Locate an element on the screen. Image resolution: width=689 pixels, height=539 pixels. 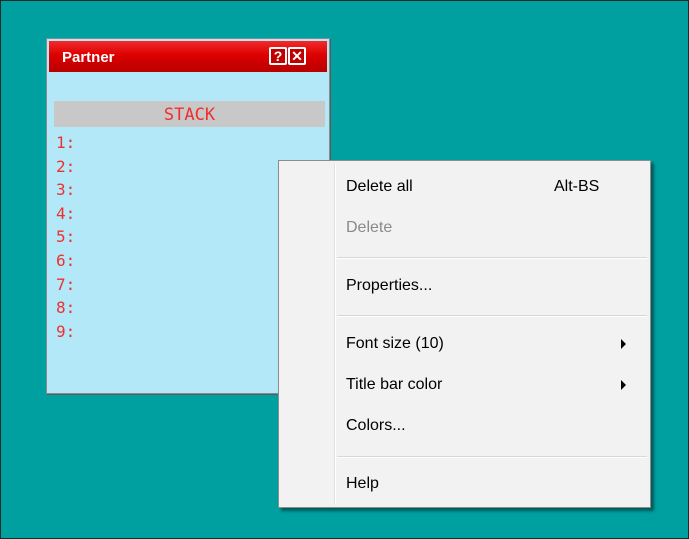
menu-item-shortcut: Alt-BS is located at coordinates (577, 186).